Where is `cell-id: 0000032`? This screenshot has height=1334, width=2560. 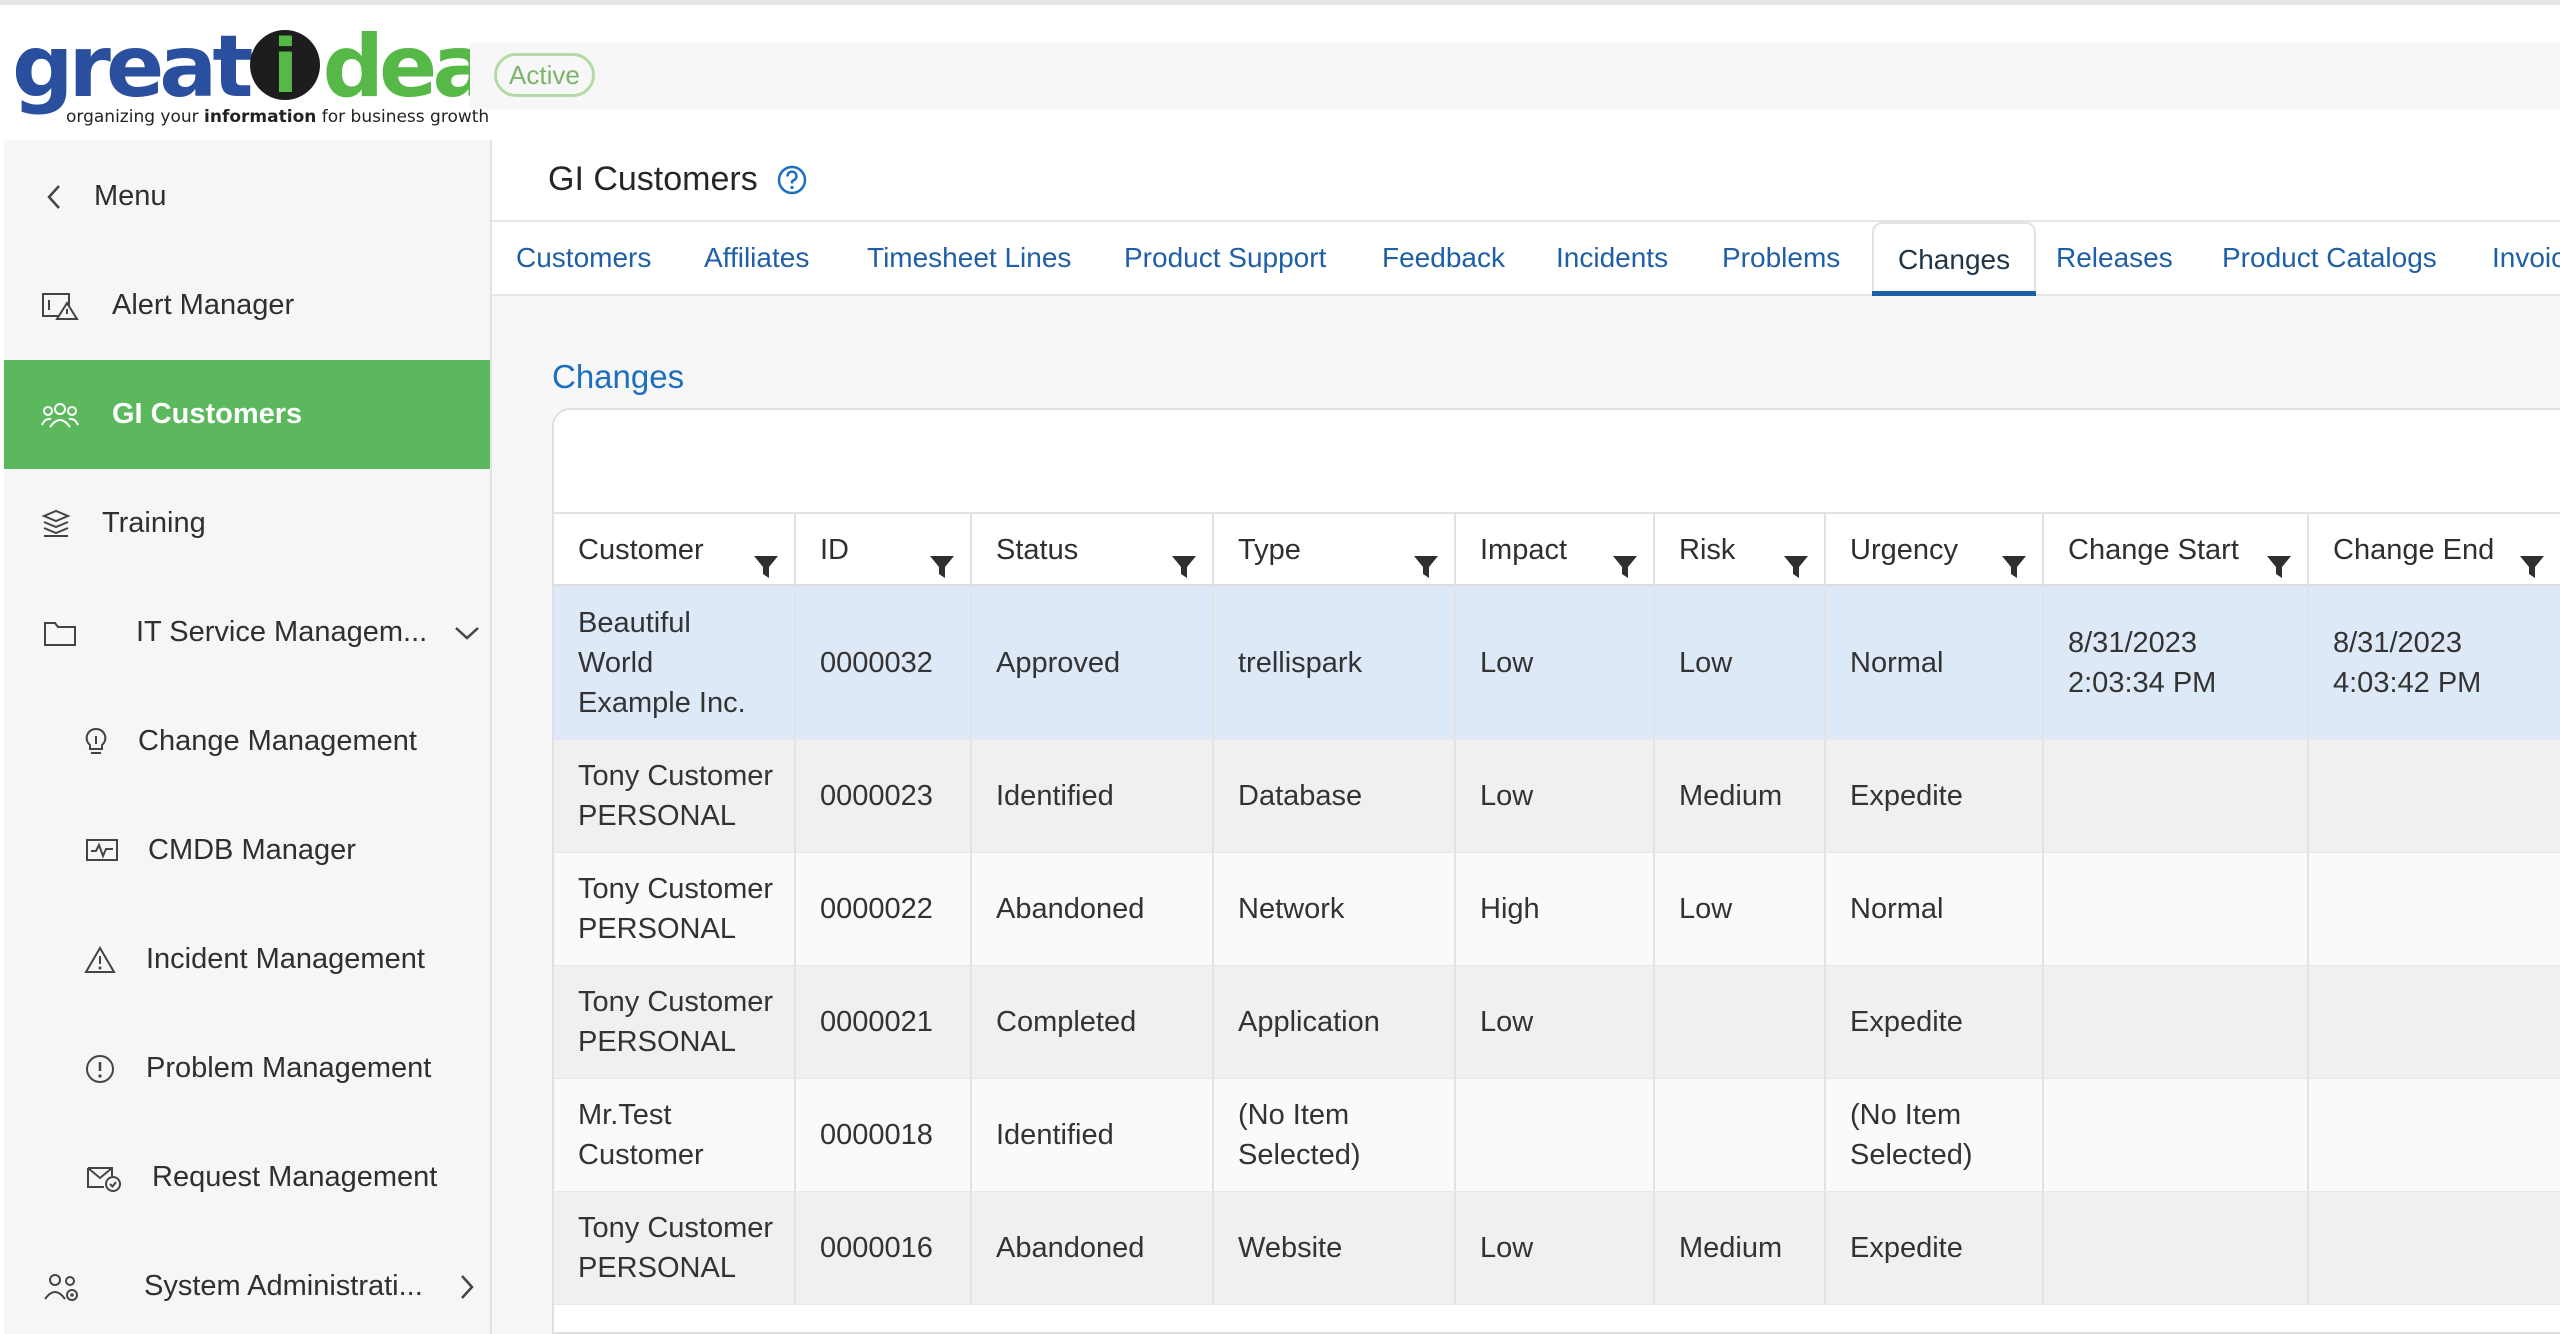
cell-id: 0000032 is located at coordinates (884, 662).